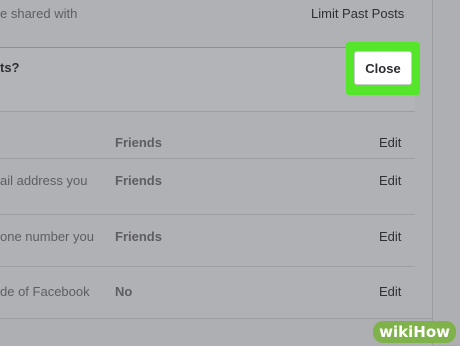  I want to click on close-button: Close, so click(383, 68).